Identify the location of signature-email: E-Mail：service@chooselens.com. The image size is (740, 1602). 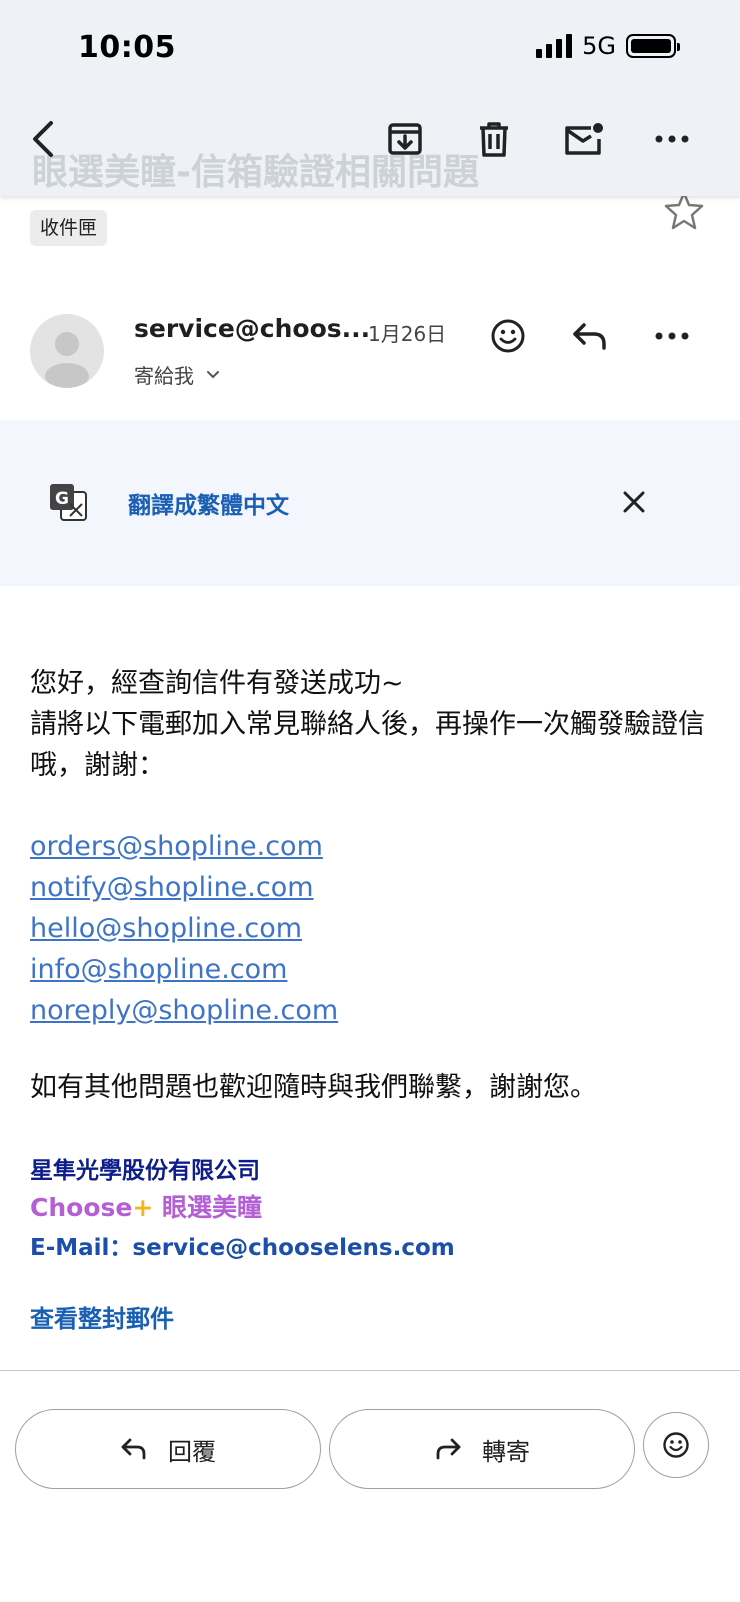
(242, 1245).